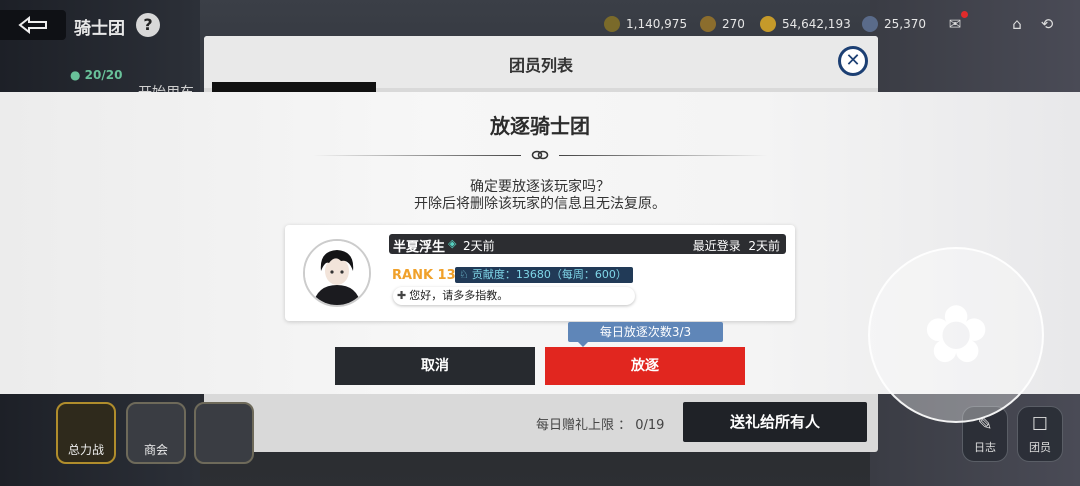 The width and height of the screenshot is (1080, 486). Describe the element at coordinates (514, 296) in the screenshot. I see `player-message: ✚ 您好，请多多指教。` at that location.